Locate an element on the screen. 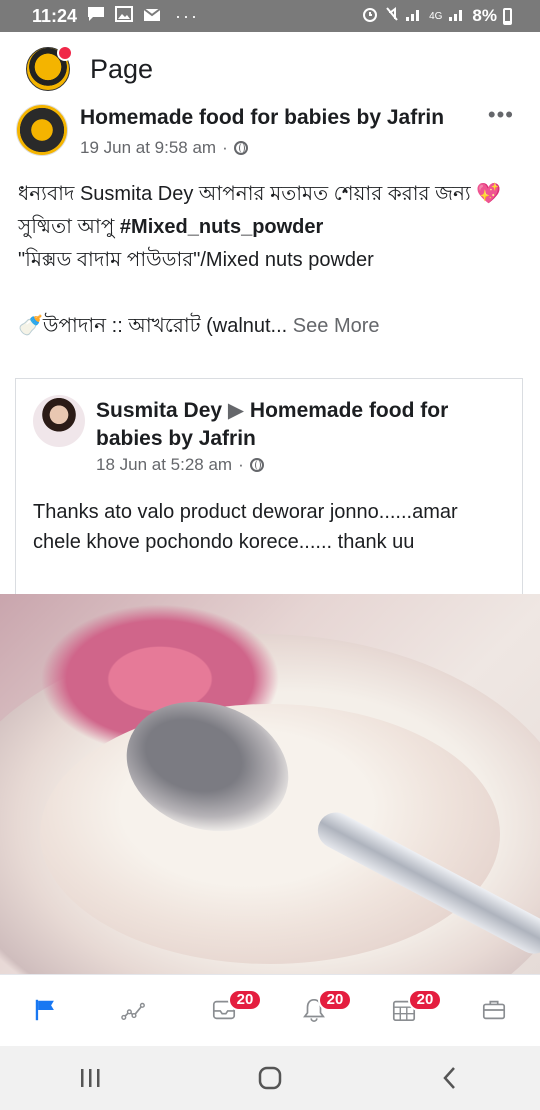 The image size is (540, 1110). status-bar: 11:24 ··· 4G 8% is located at coordinates (270, 16).